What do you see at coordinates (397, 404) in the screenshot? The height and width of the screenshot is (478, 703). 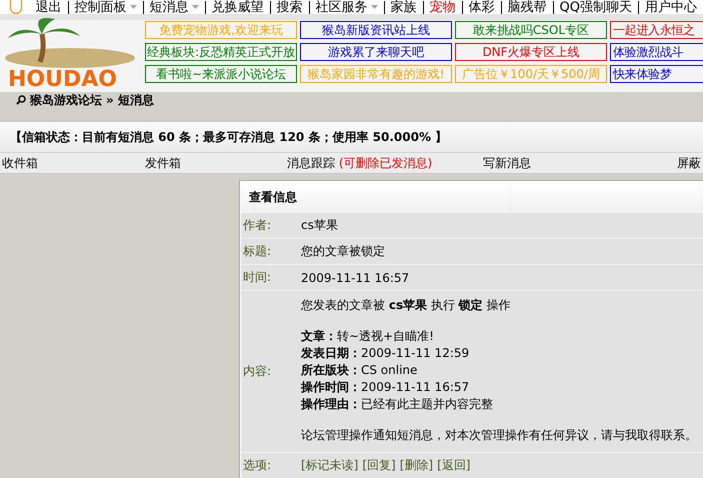 I see `message-text-line: 操作理由：已经有此主题并内容完整` at bounding box center [397, 404].